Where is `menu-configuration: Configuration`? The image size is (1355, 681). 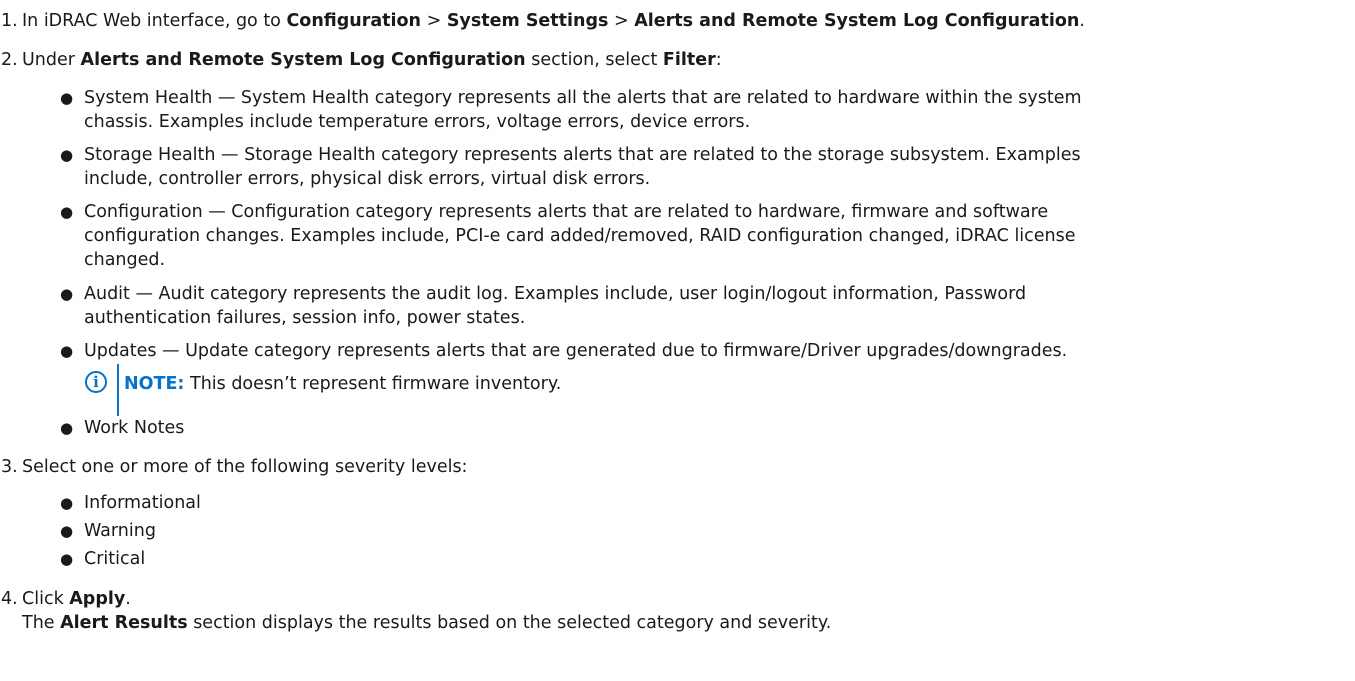
menu-configuration: Configuration is located at coordinates (354, 21).